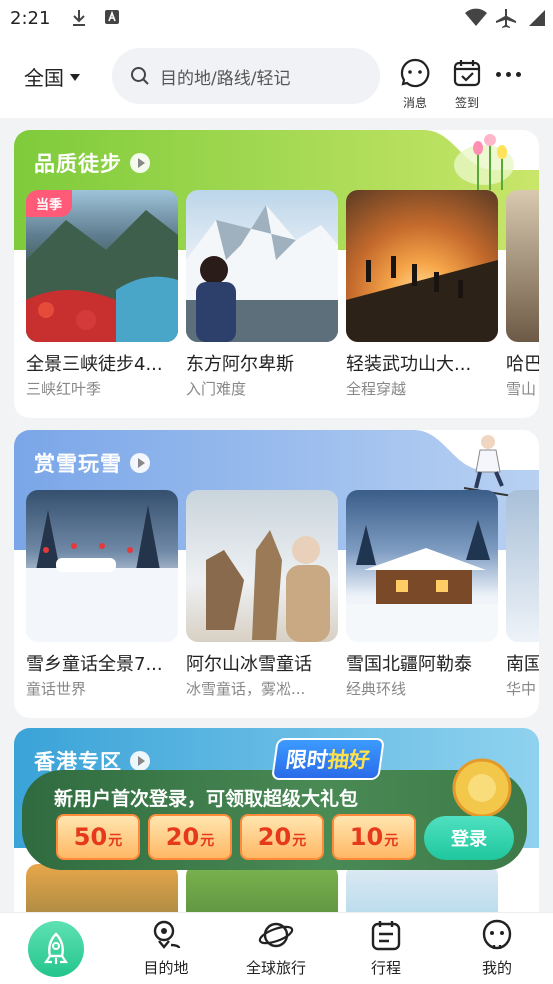 This screenshot has width=553, height=984. I want to click on status-bar: 2:21, so click(276, 19).